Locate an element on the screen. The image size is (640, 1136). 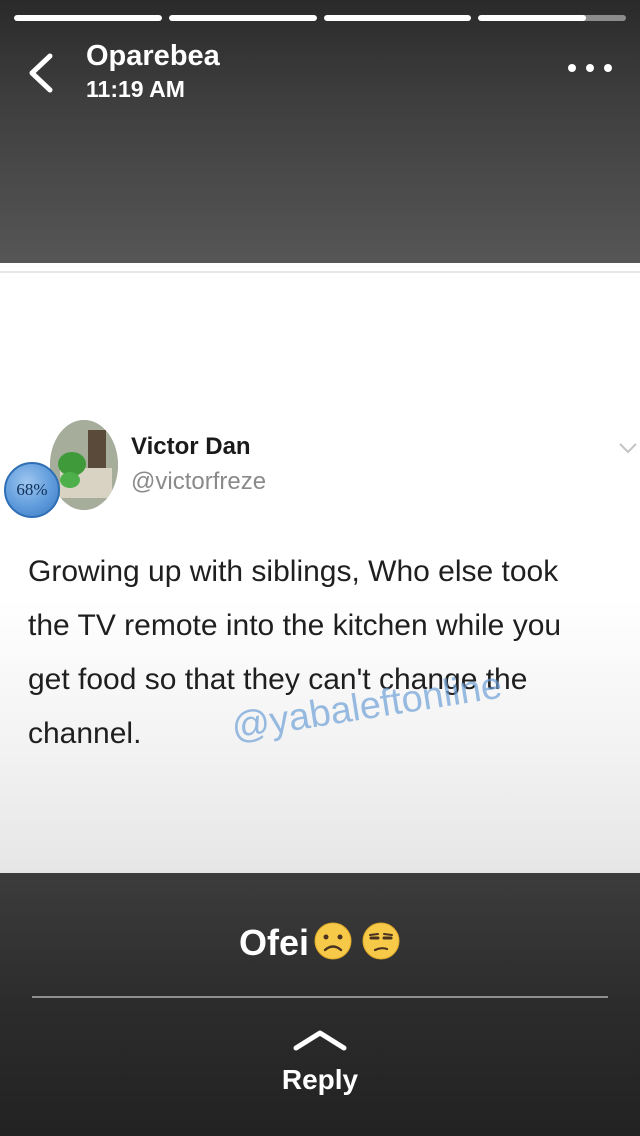
story-author-name: Oparebea is located at coordinates (153, 56).